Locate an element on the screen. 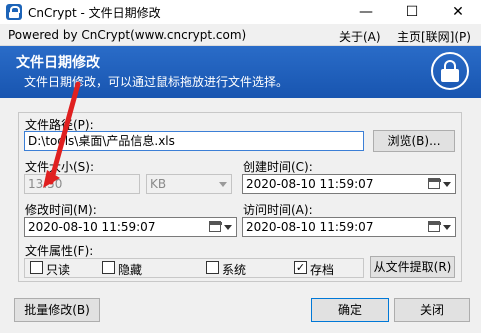 This screenshot has width=481, height=333. banner-title: 文件日期修改 is located at coordinates (58, 63).